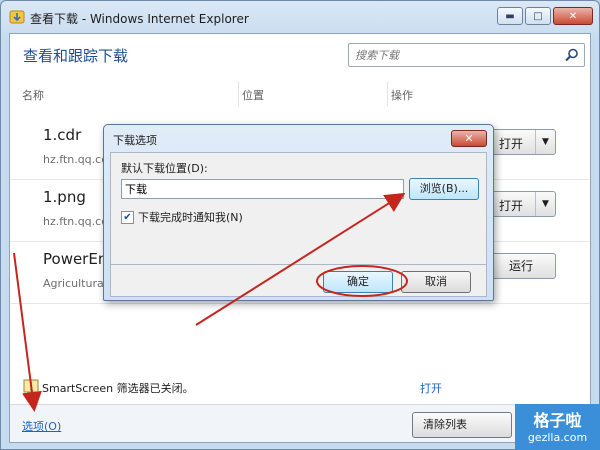 Image resolution: width=600 pixels, height=450 pixels. I want to click on notify-label: 下载完成时通知我(N), so click(190, 217).